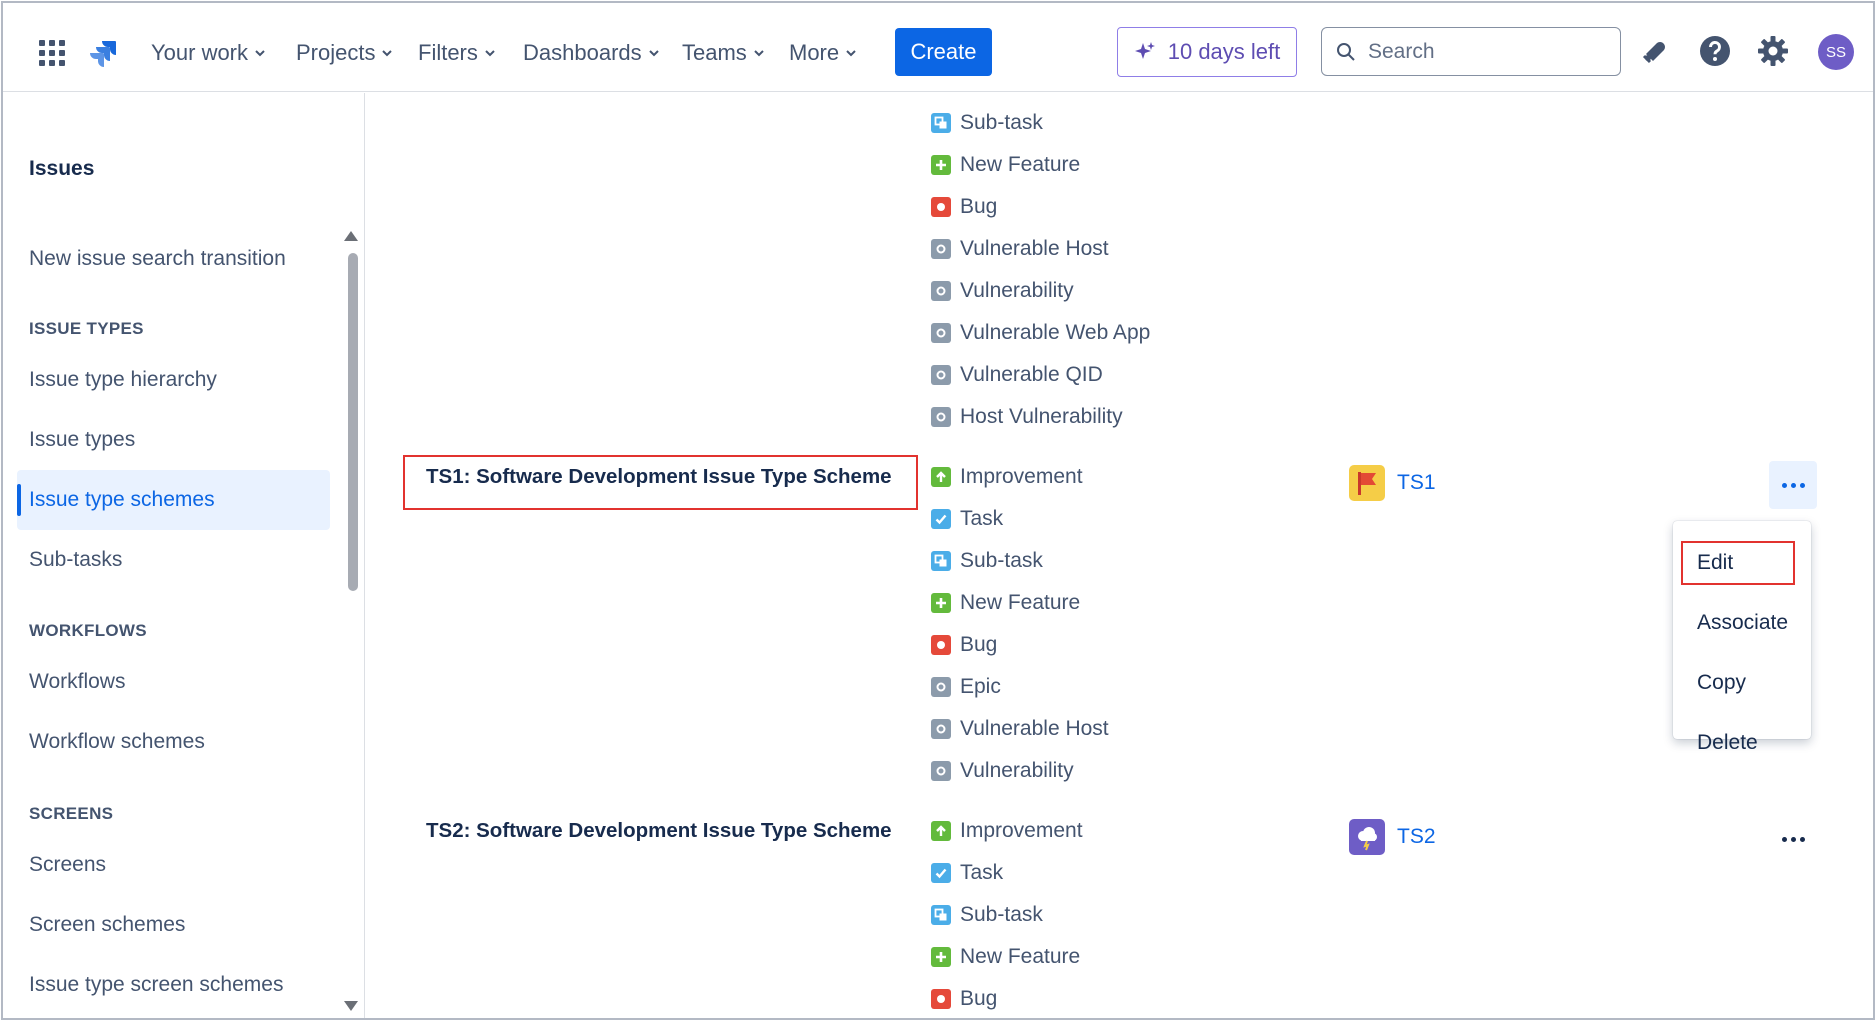 The width and height of the screenshot is (1876, 1021). I want to click on issue-type-label: Vulnerable QID, so click(1031, 374).